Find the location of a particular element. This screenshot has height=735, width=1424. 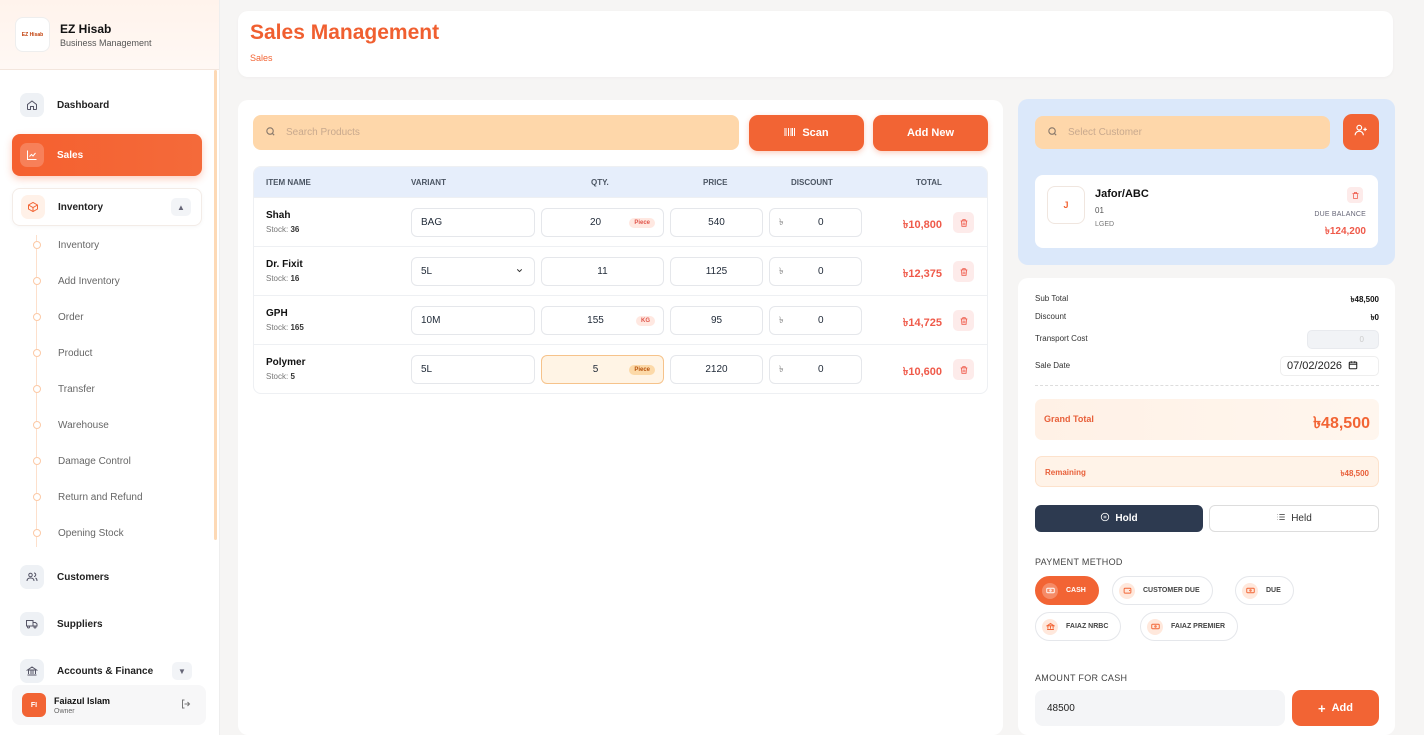

submenu-item-transfer: Transfer is located at coordinates (112, 389).